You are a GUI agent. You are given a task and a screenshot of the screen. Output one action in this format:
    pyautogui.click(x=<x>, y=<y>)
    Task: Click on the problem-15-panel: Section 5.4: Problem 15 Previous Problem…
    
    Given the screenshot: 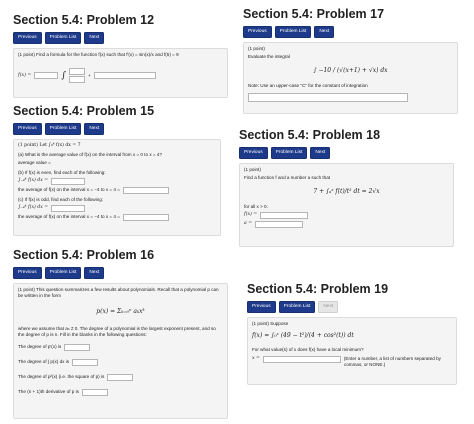 What is the action you would take?
    pyautogui.click(x=117, y=170)
    